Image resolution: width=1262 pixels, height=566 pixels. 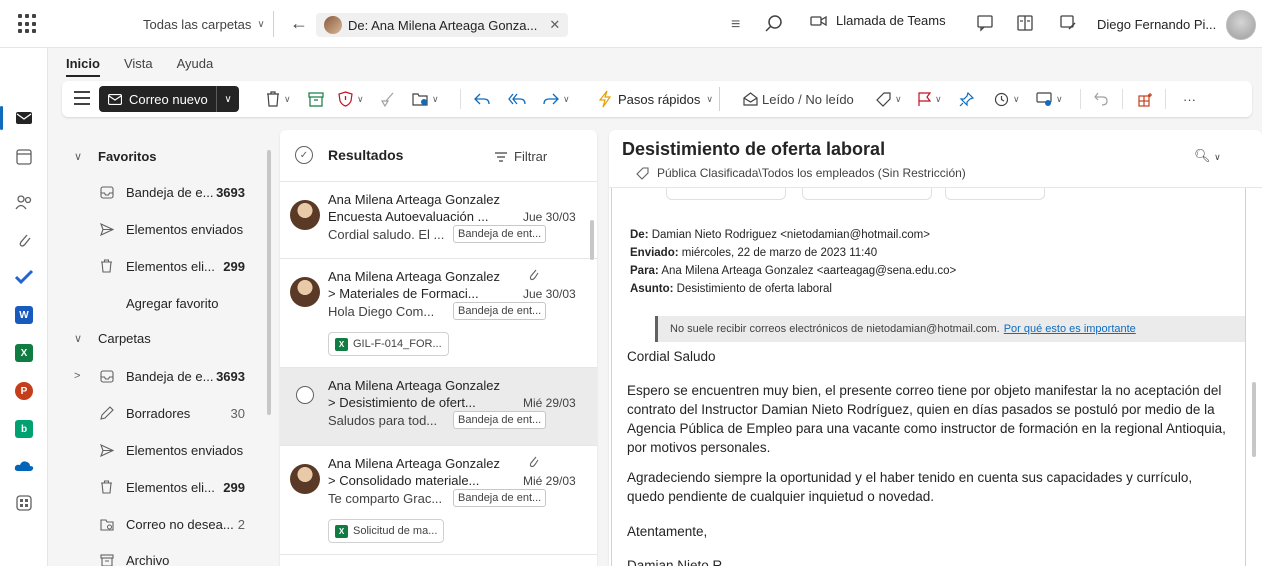 I want to click on pin-button, so click(x=966, y=99).